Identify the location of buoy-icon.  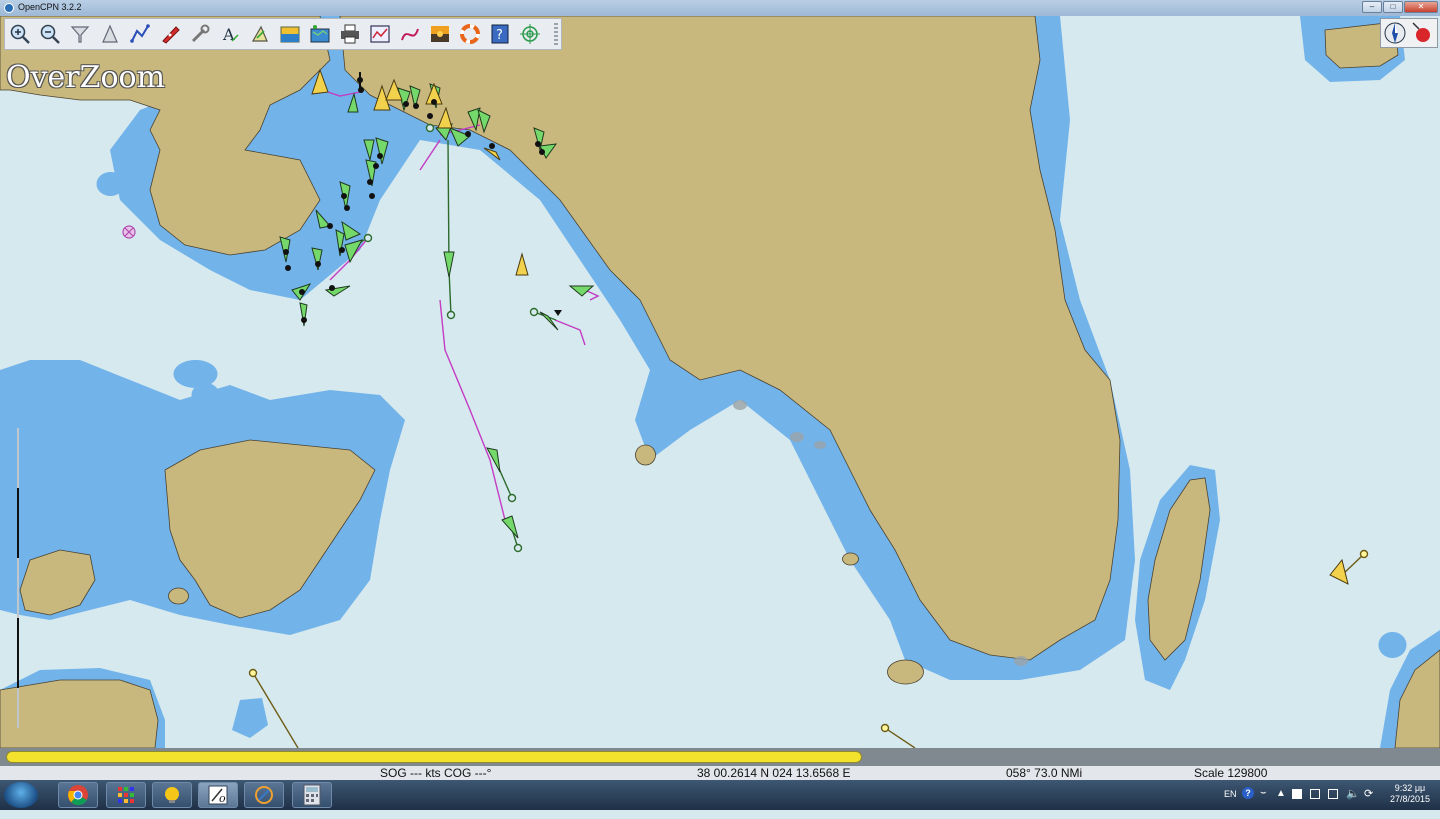
(129, 232).